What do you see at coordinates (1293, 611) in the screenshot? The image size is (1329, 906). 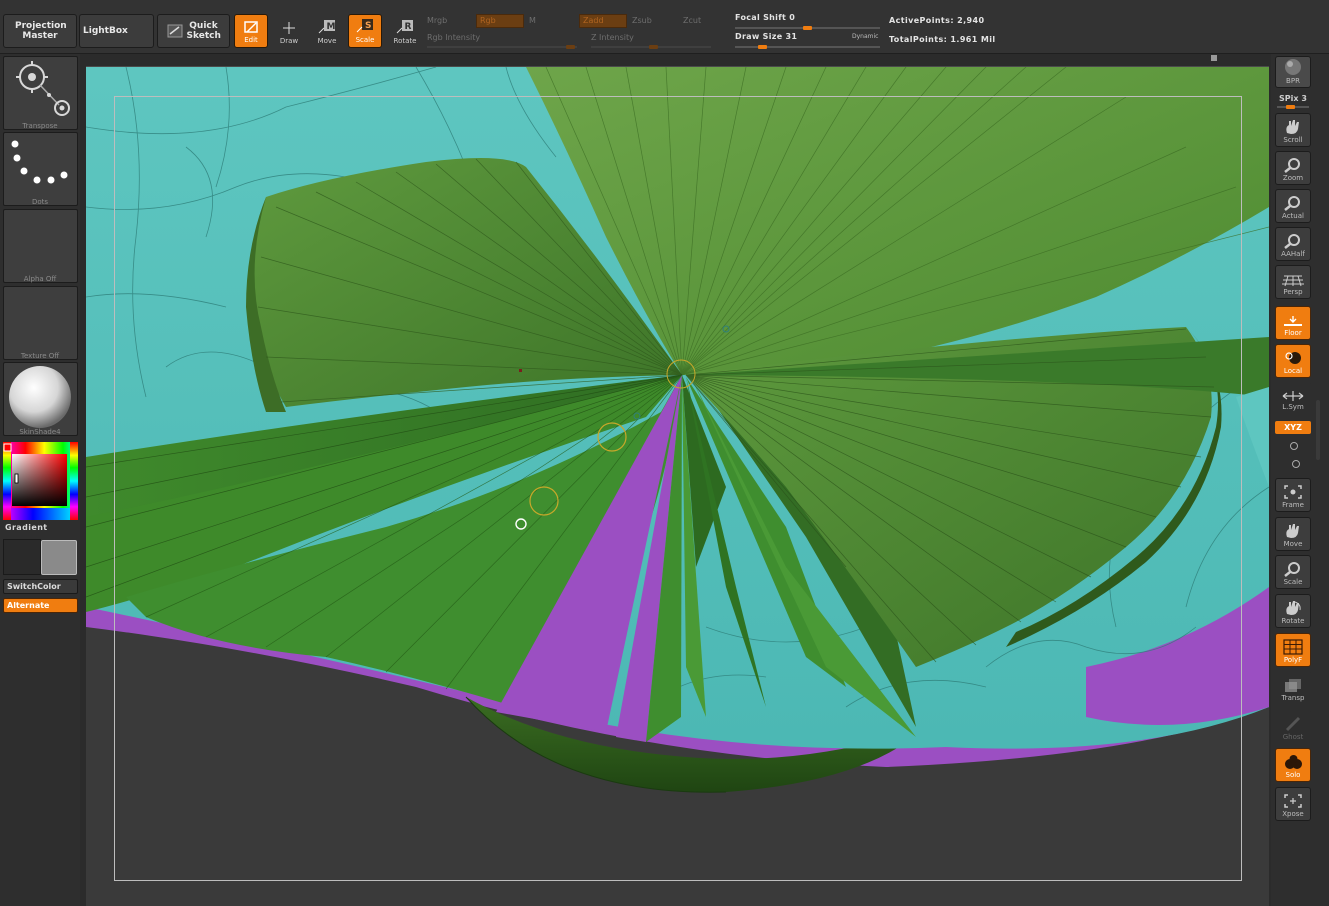 I see `rotate-view-button: Rotate` at bounding box center [1293, 611].